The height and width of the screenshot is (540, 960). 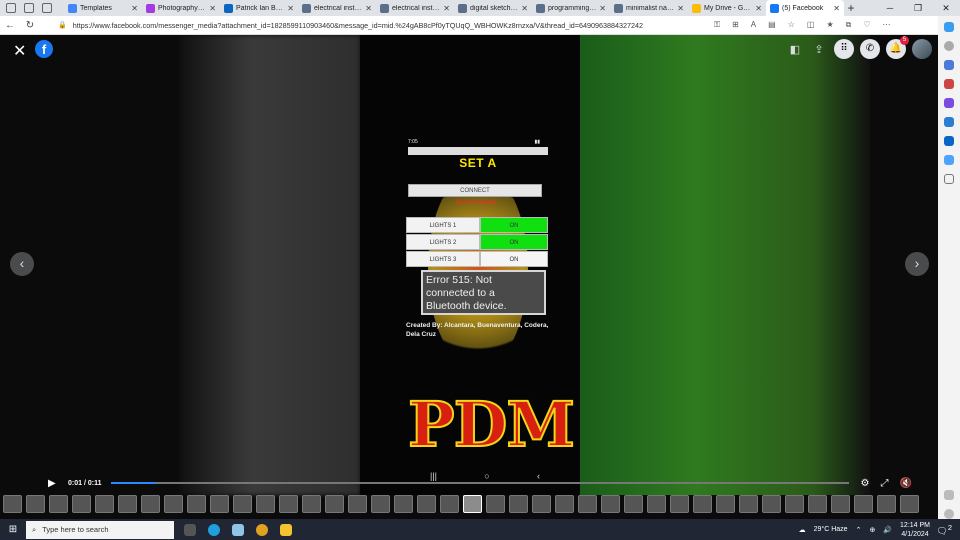 What do you see at coordinates (735, 25) in the screenshot?
I see `apps-icon: ⊞` at bounding box center [735, 25].